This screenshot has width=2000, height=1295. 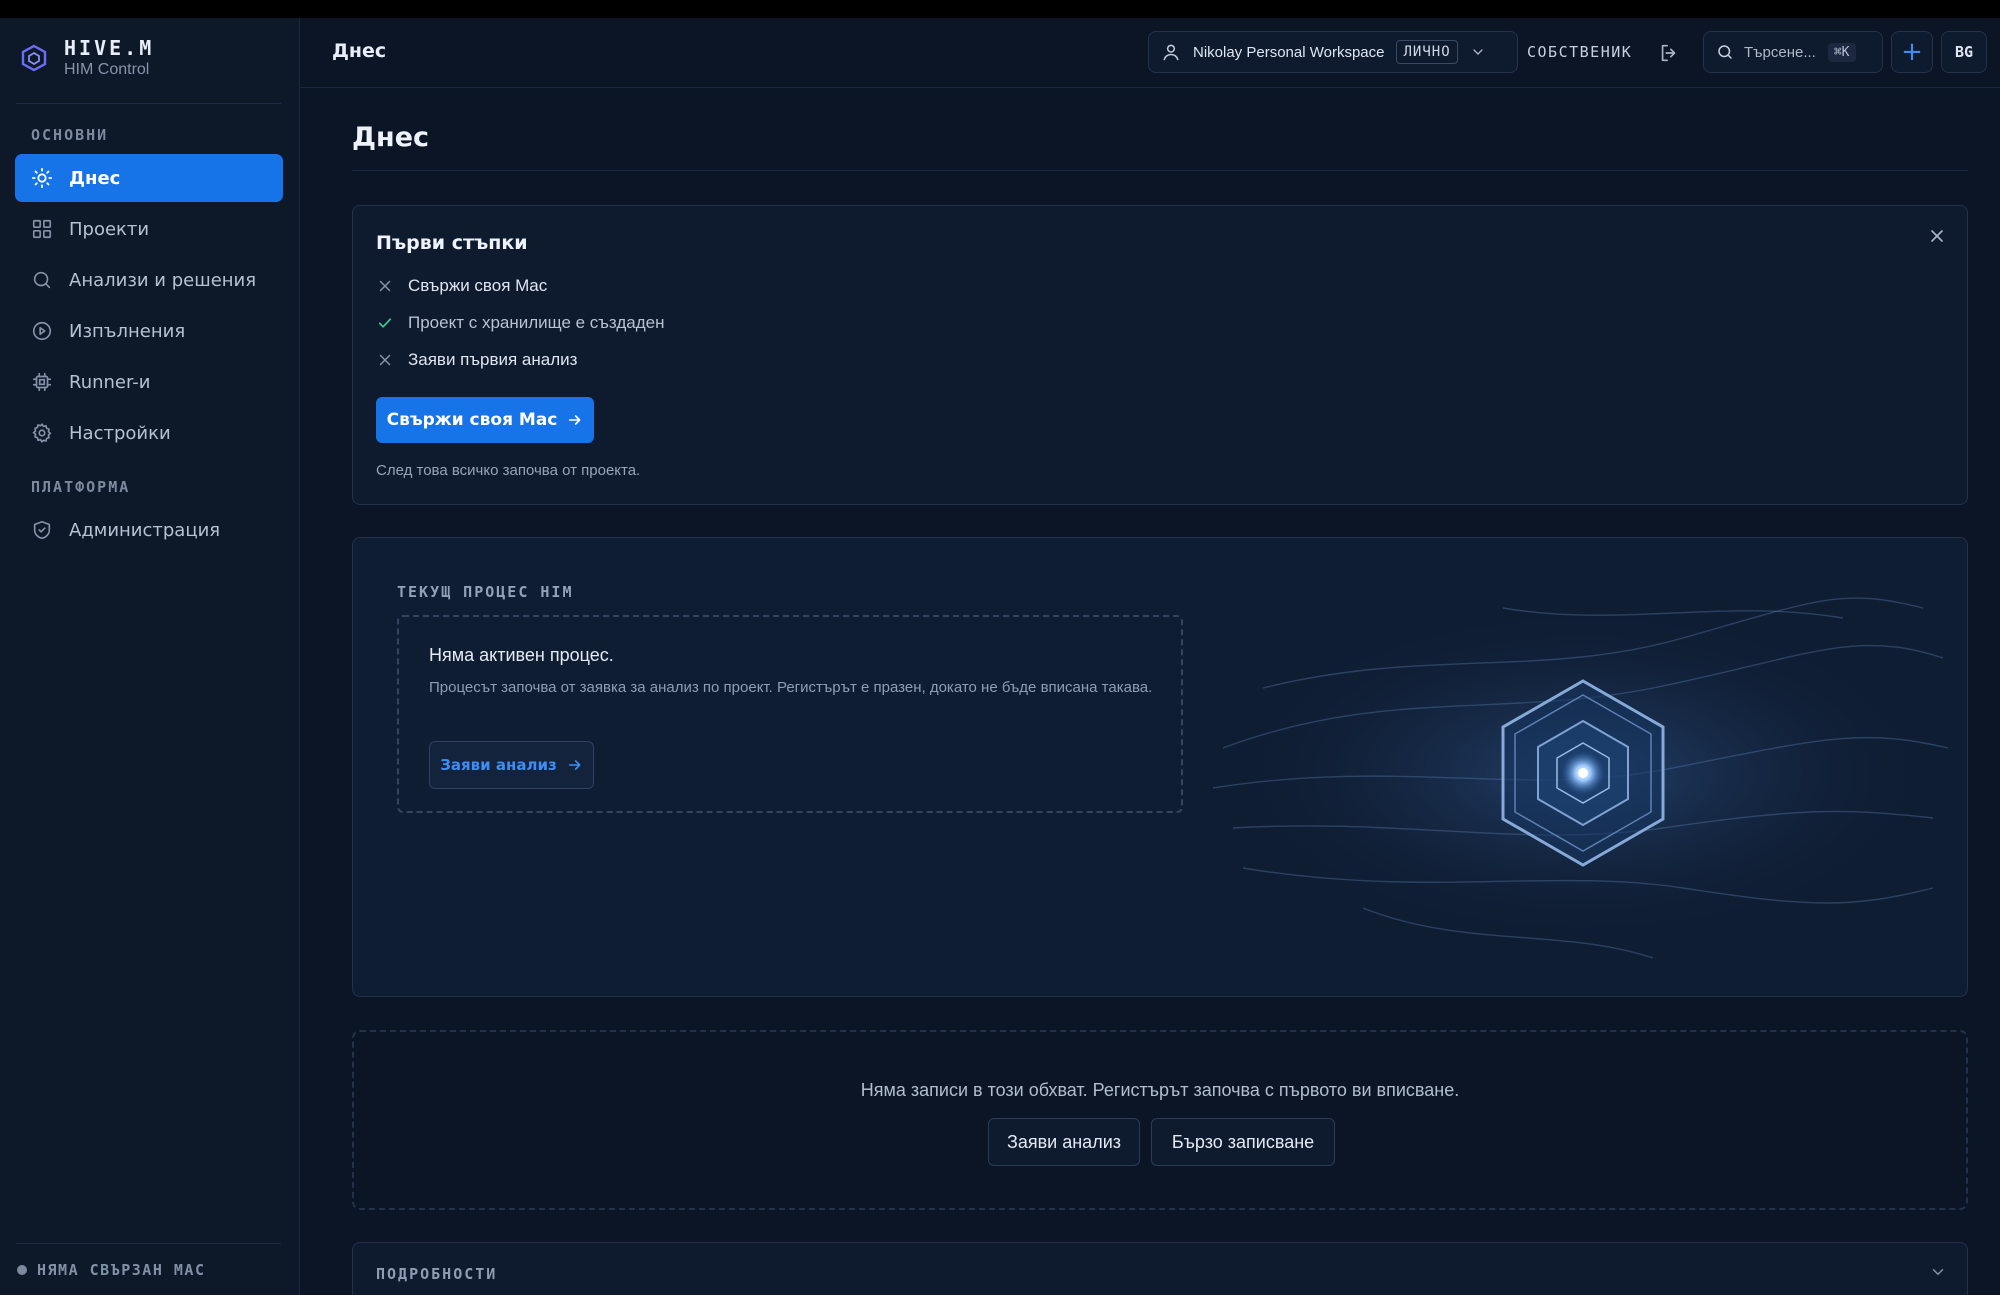 I want to click on hexagon-illustration-icon, so click(x=1580, y=778).